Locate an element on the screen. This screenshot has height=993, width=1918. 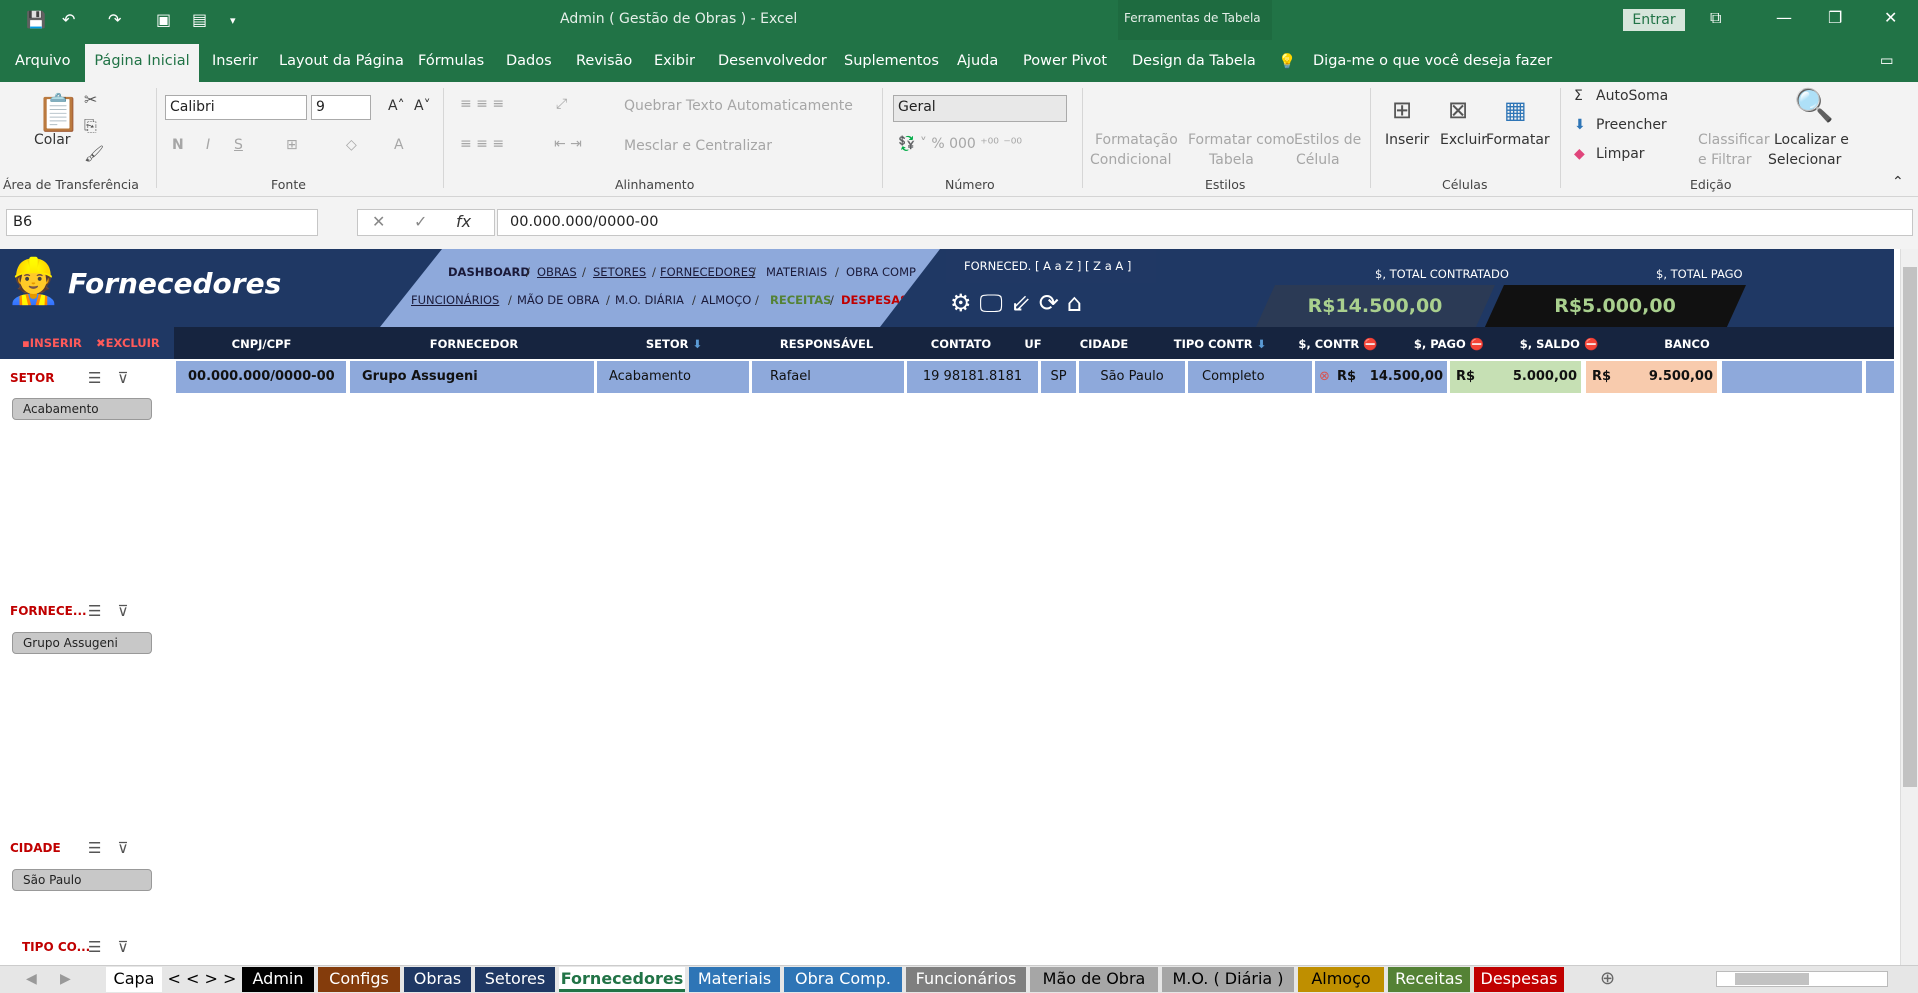
format-painter-icon: 🖌 is located at coordinates (94, 153).